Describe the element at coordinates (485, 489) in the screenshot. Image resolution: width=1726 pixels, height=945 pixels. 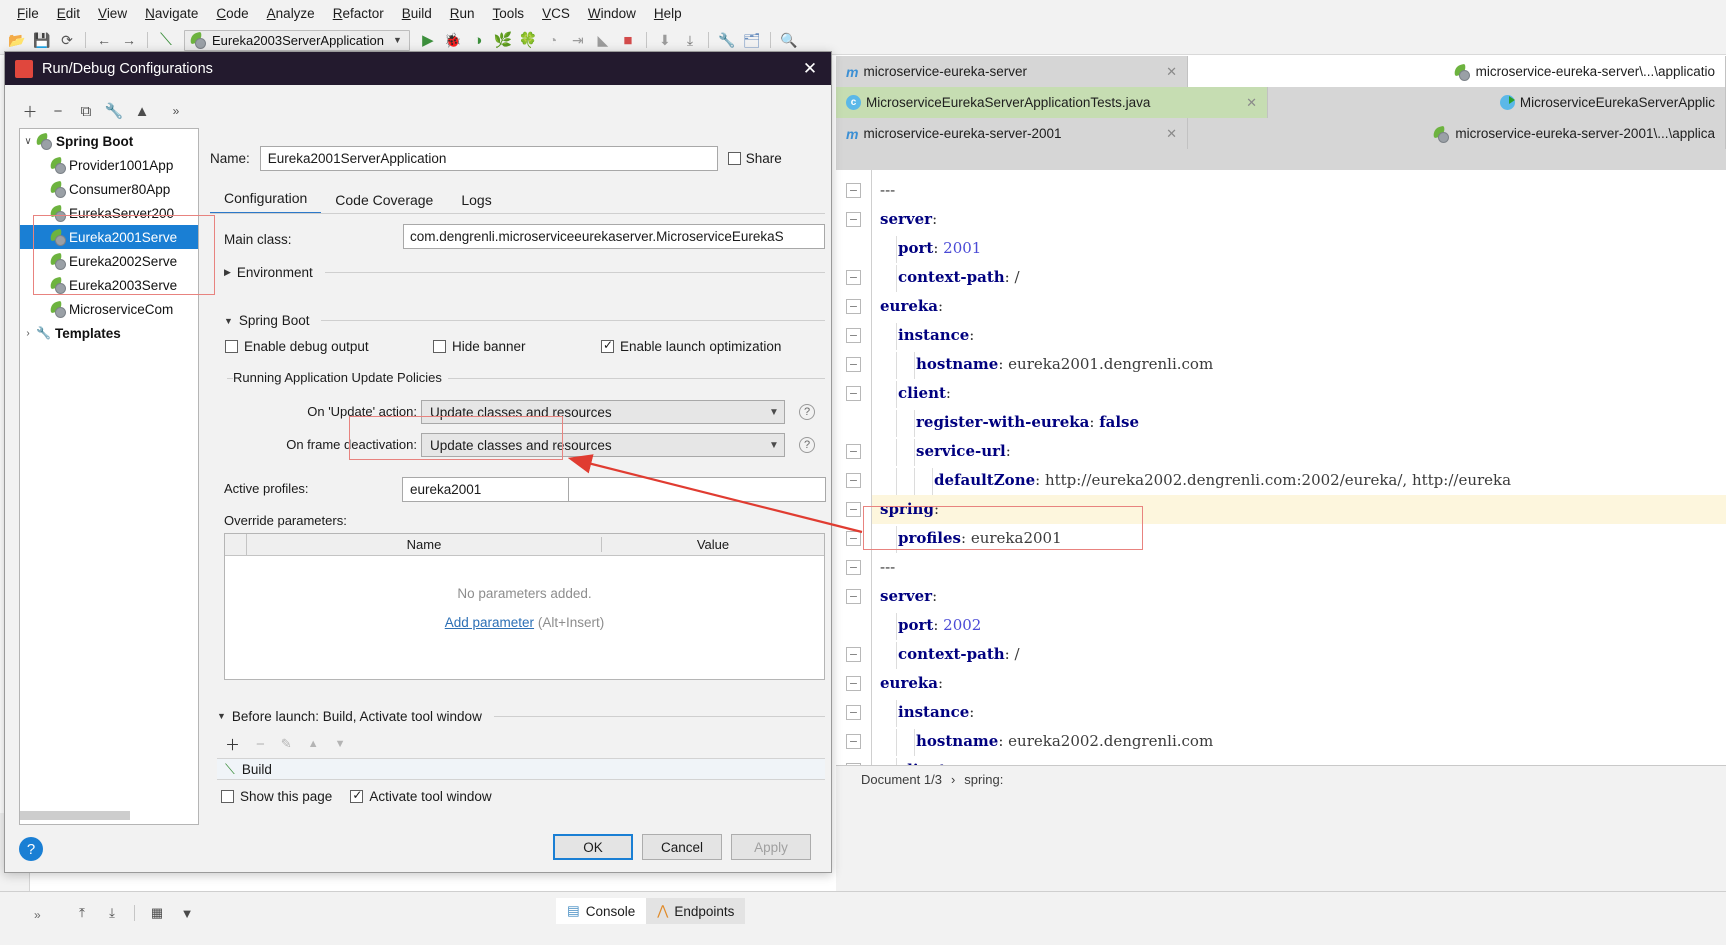
I see `active-profiles-input: eureka2001` at that location.